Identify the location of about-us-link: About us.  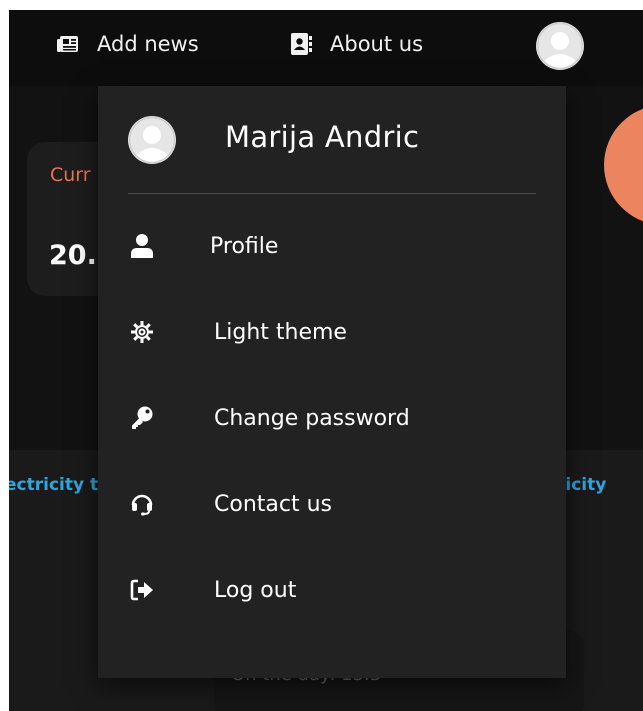
(356, 44).